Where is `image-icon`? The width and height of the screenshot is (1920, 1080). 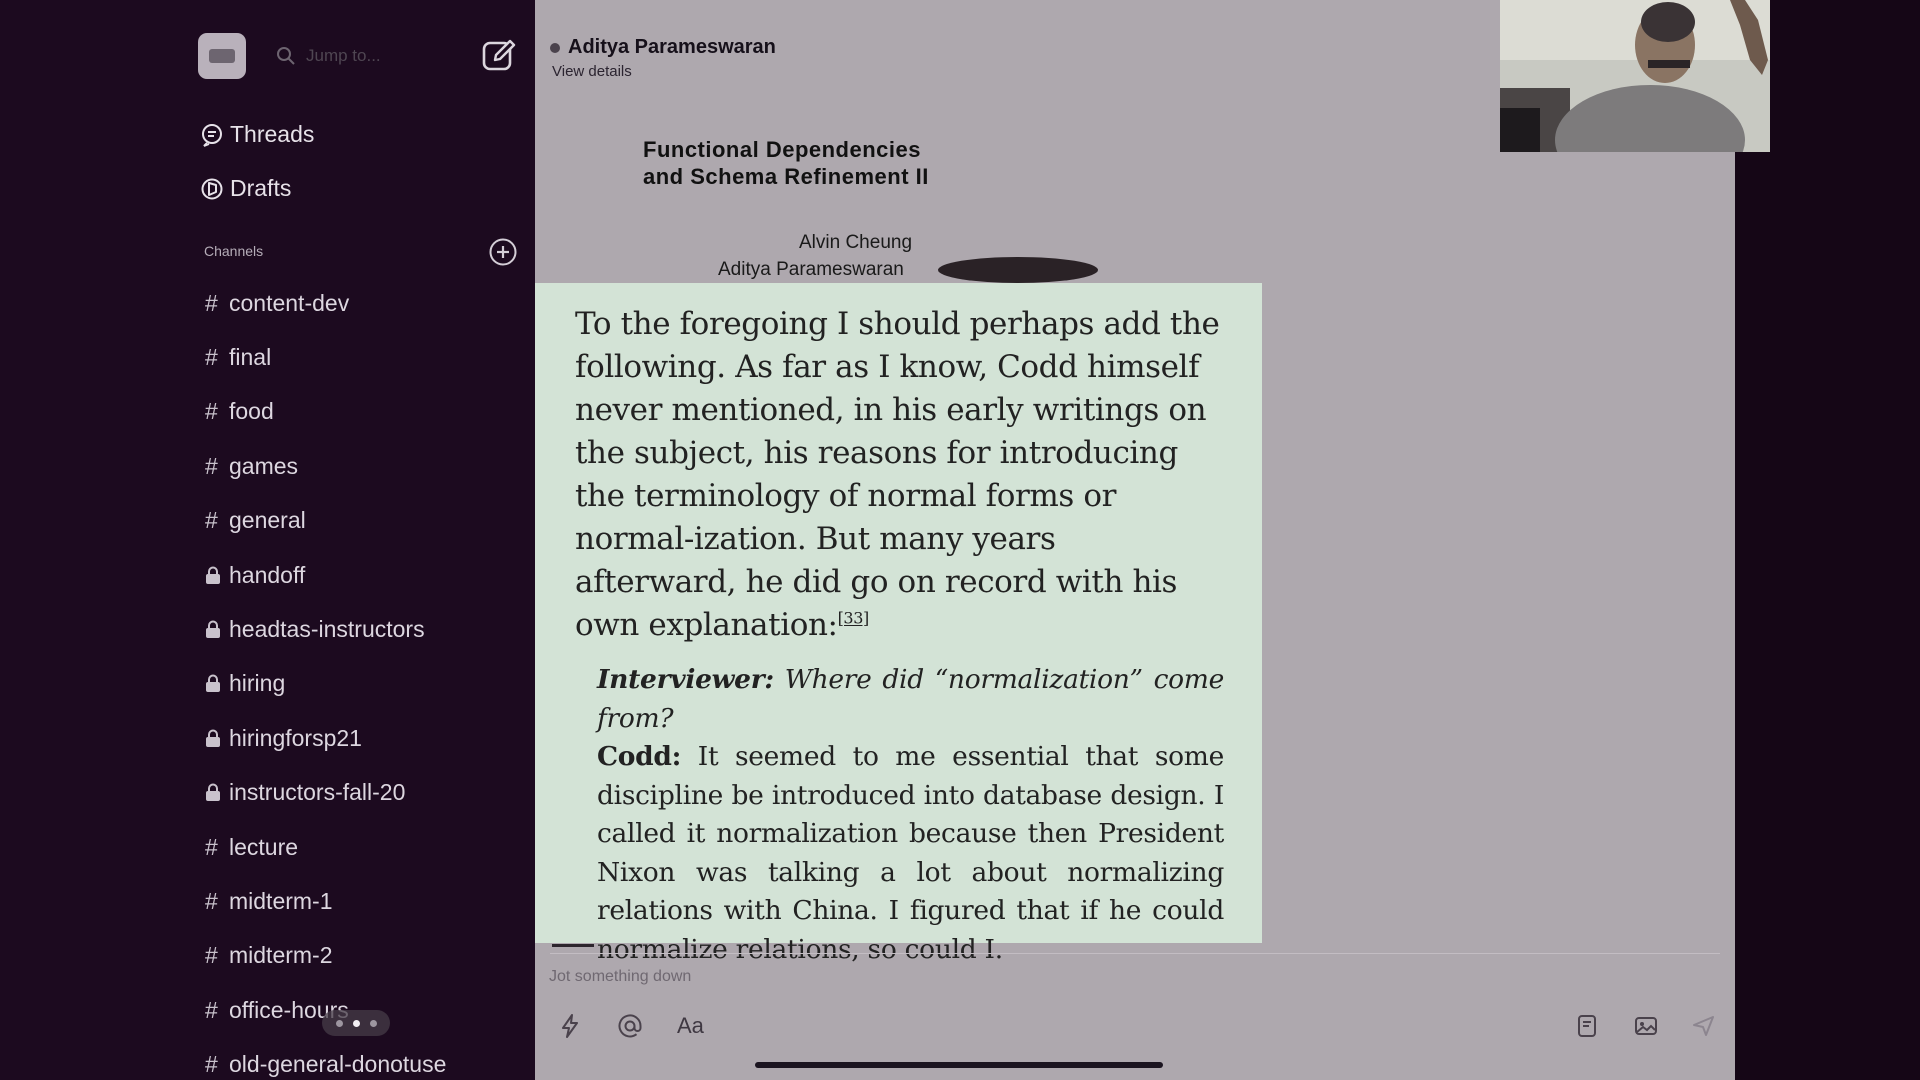
image-icon is located at coordinates (1646, 1026).